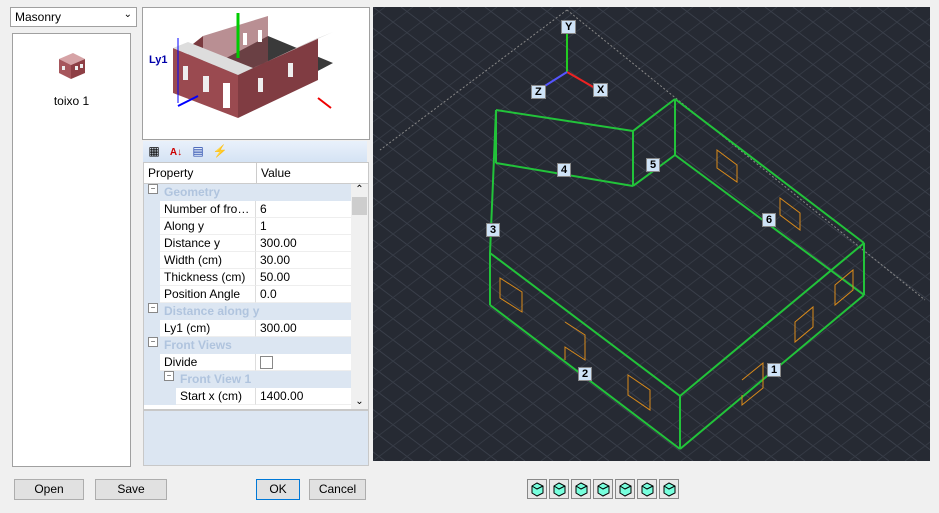  Describe the element at coordinates (774, 370) in the screenshot. I see `wall-label-1: 1` at that location.